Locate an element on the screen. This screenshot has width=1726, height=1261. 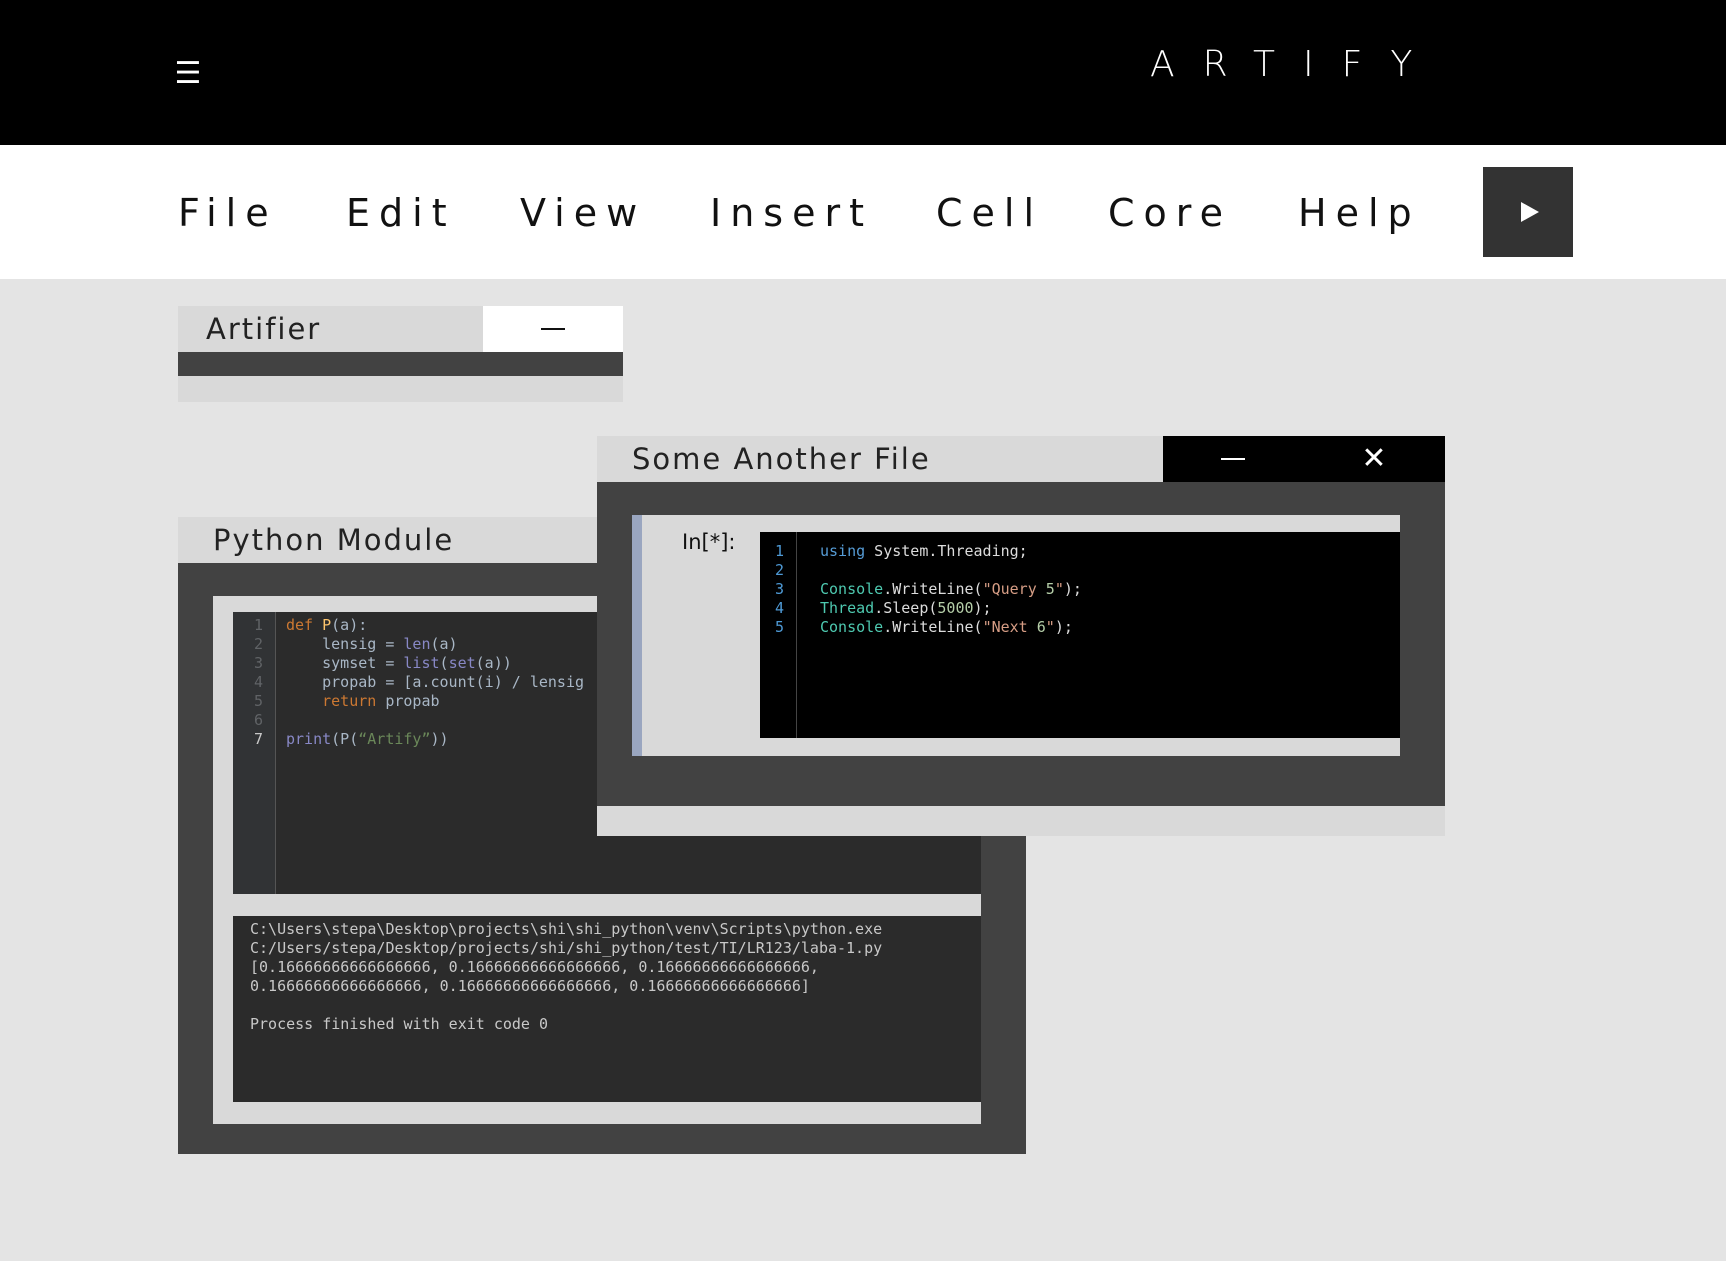
code-line: symset = list(set(a)) is located at coordinates (399, 663).